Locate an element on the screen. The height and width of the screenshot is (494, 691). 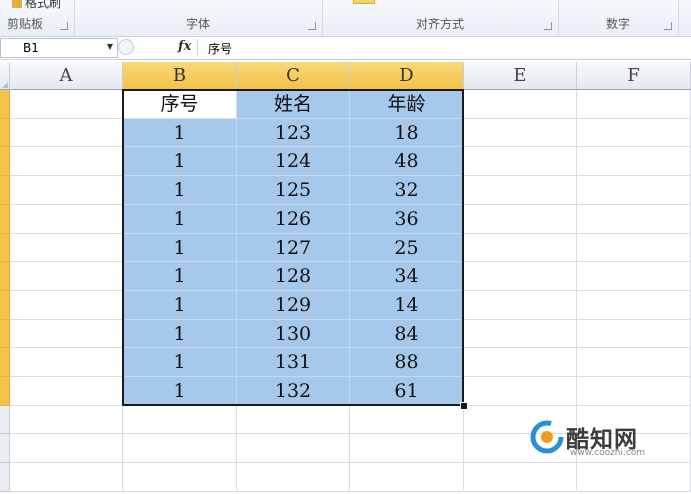
select-all-button is located at coordinates (5, 76).